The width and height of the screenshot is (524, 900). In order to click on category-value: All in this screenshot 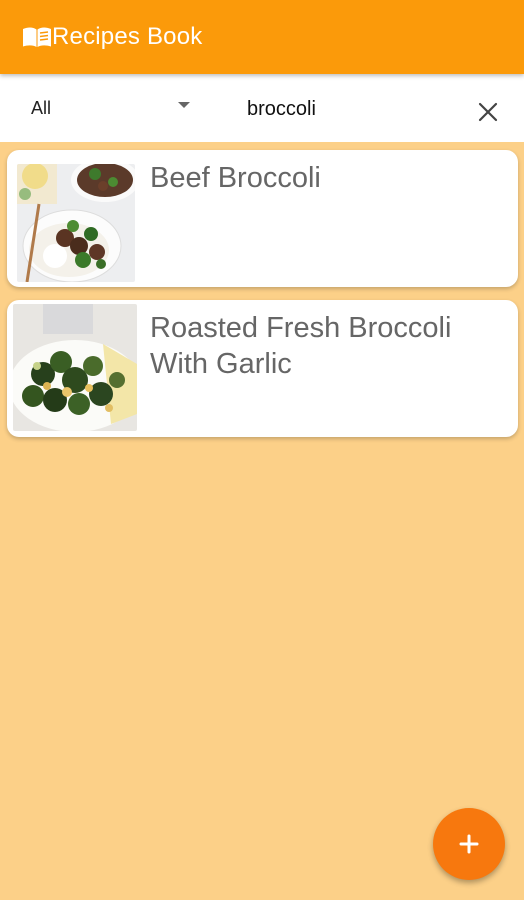, I will do `click(41, 107)`.